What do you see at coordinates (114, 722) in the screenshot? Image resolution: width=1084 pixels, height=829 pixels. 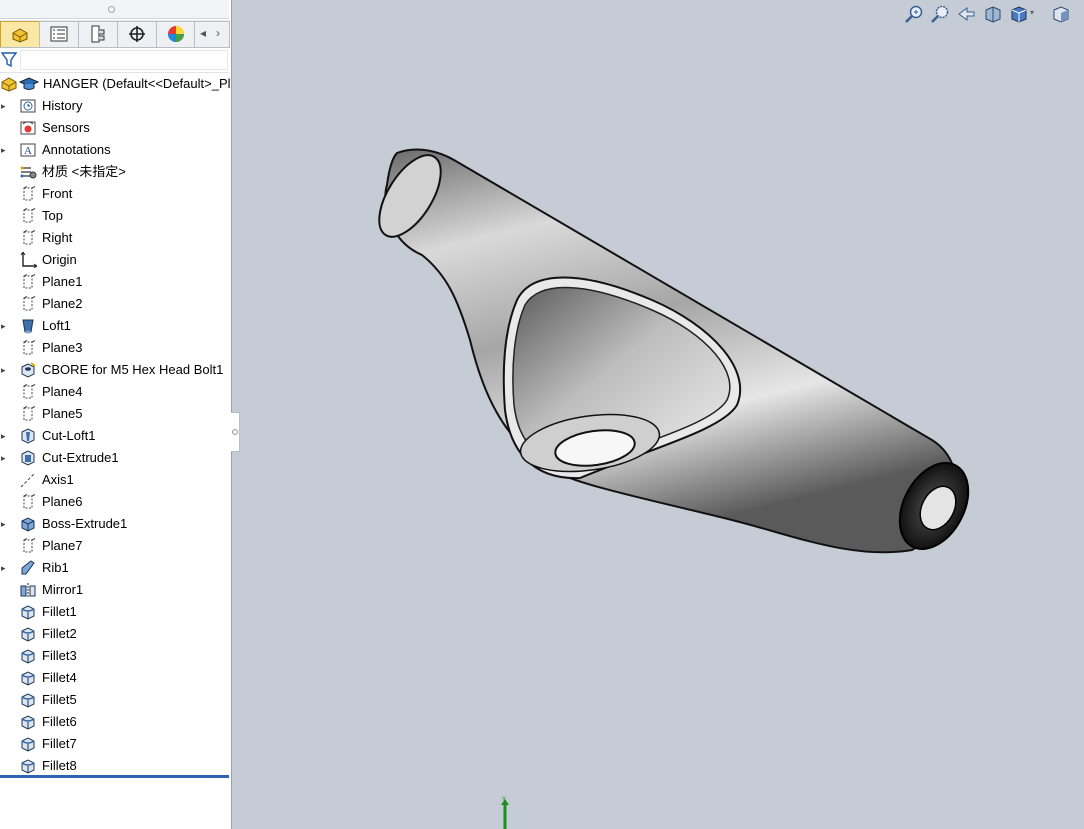 I see `tree-item: Fillet6` at bounding box center [114, 722].